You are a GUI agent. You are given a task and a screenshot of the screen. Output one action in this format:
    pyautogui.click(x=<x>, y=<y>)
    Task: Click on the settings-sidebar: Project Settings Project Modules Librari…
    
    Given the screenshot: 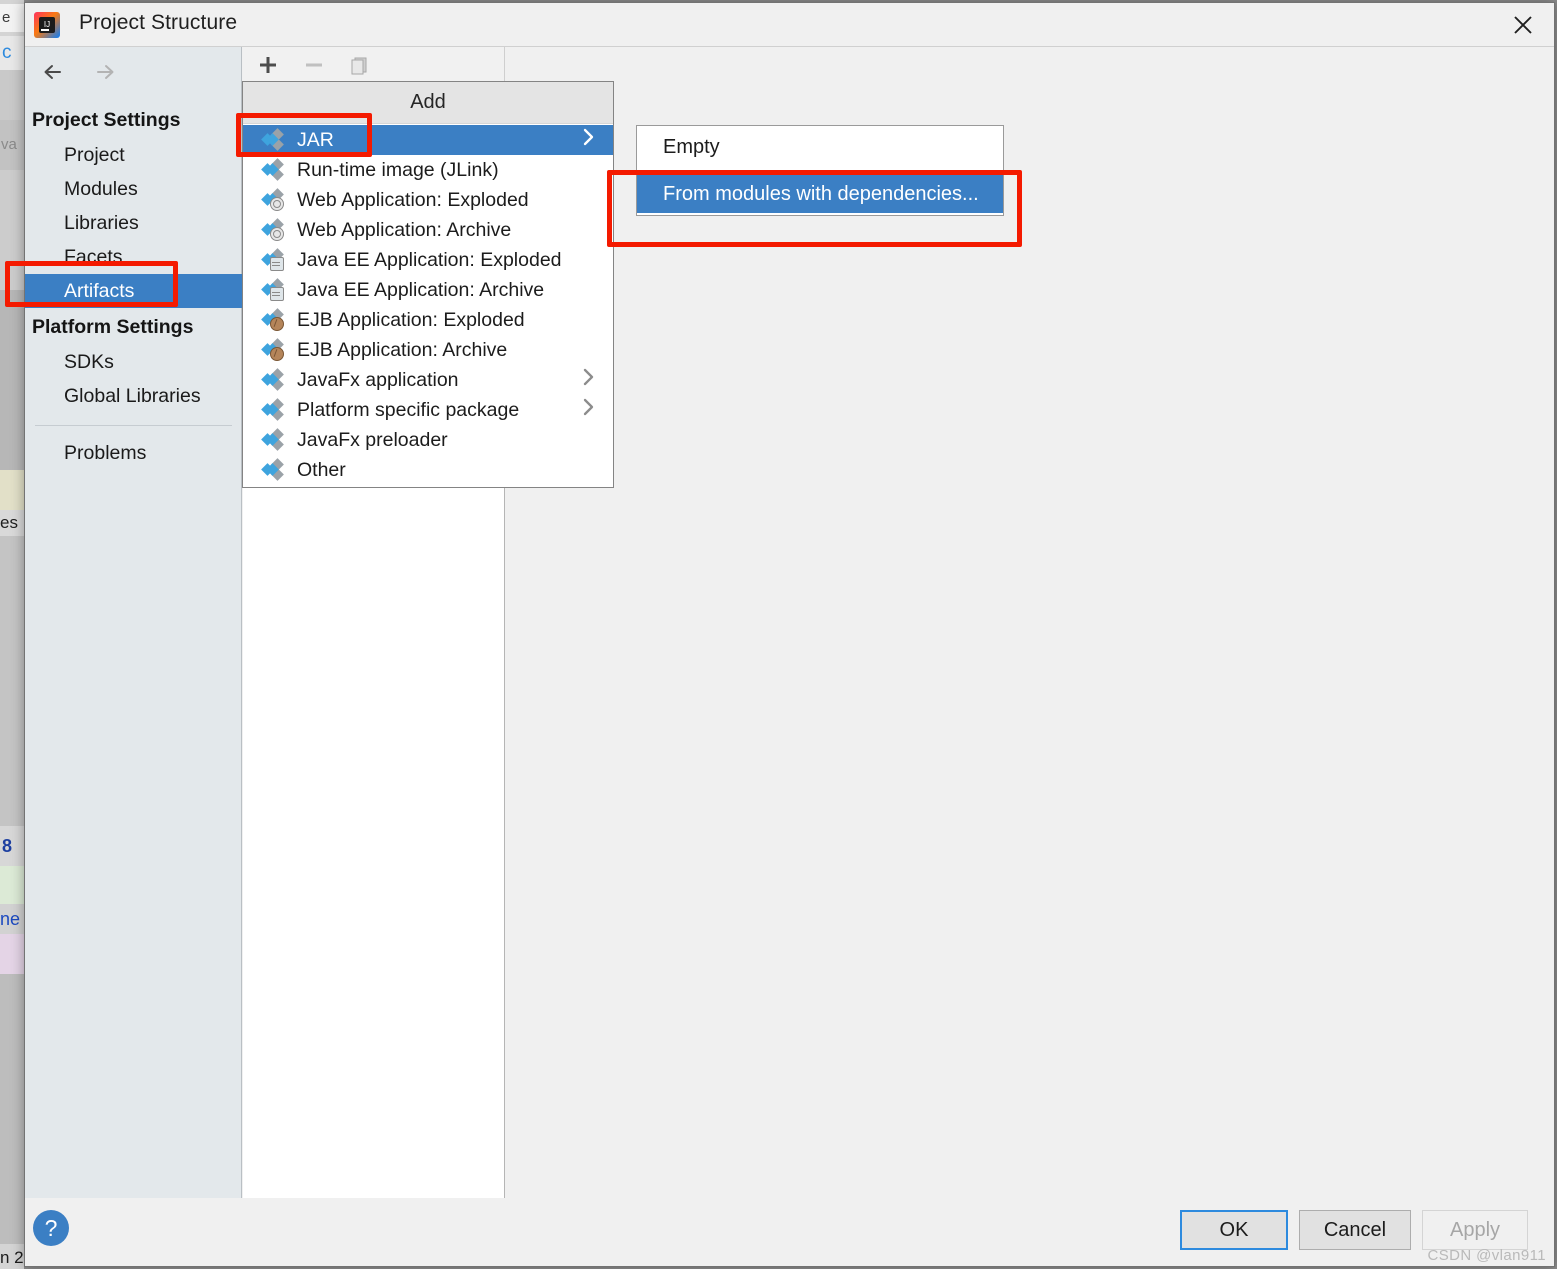 What is the action you would take?
    pyautogui.click(x=133, y=622)
    